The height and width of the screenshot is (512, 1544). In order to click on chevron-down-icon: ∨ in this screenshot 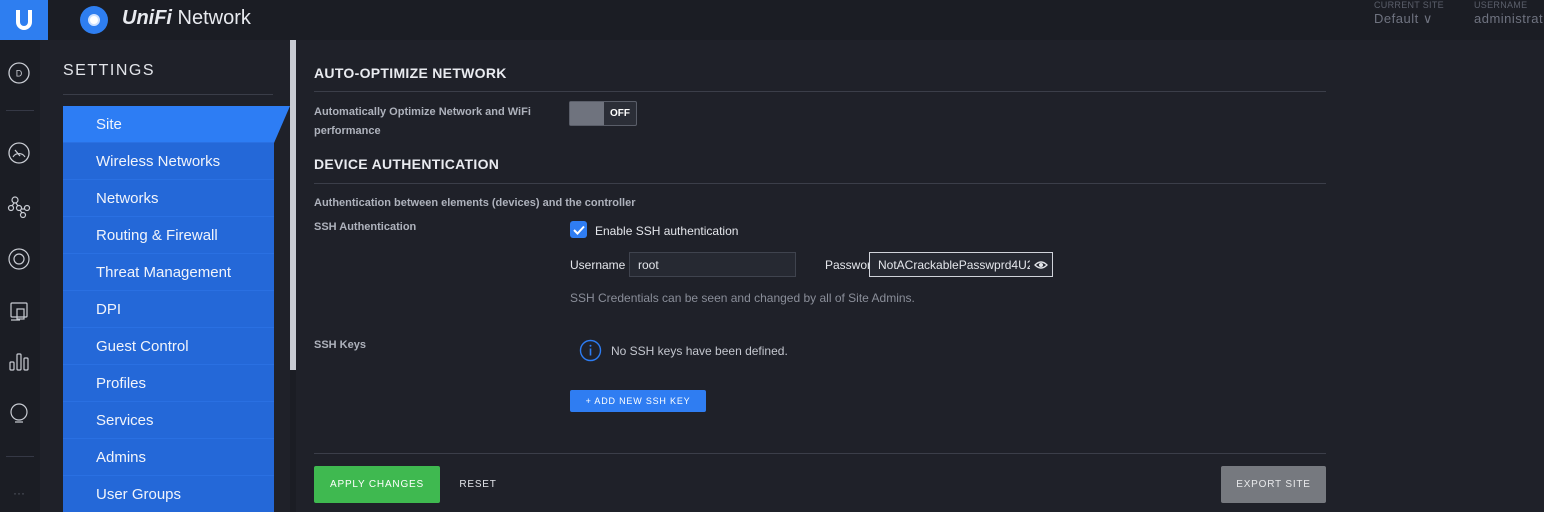, I will do `click(1427, 18)`.